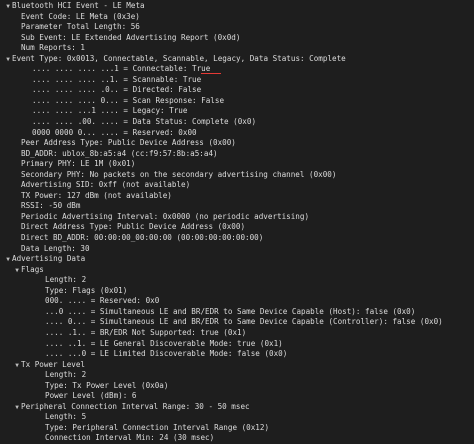  What do you see at coordinates (86, 290) in the screenshot?
I see `tree-row-text: Type: Flags (0x01)` at bounding box center [86, 290].